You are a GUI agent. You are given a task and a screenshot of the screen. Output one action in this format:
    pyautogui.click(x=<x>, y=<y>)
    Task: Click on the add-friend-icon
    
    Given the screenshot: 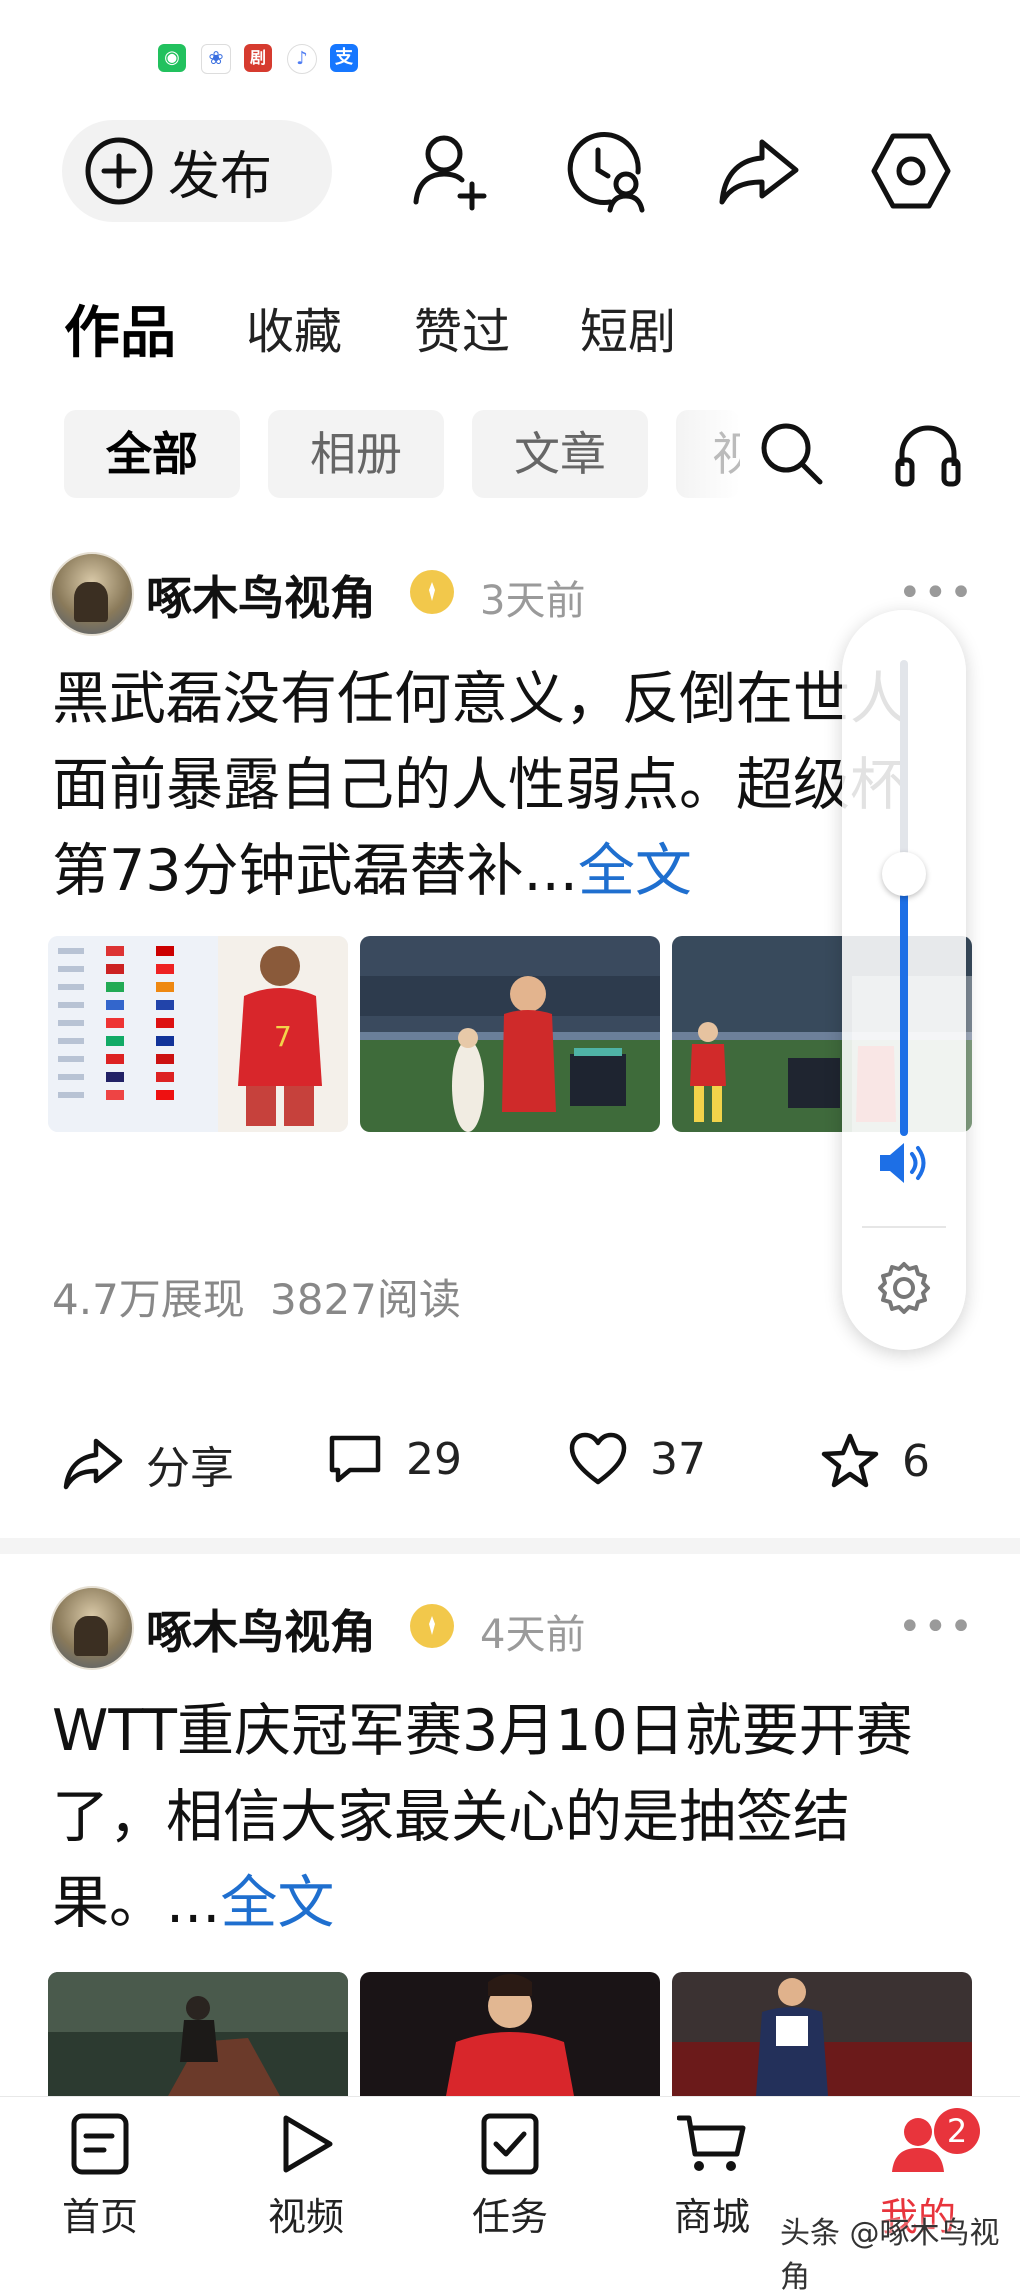 What is the action you would take?
    pyautogui.click(x=451, y=171)
    